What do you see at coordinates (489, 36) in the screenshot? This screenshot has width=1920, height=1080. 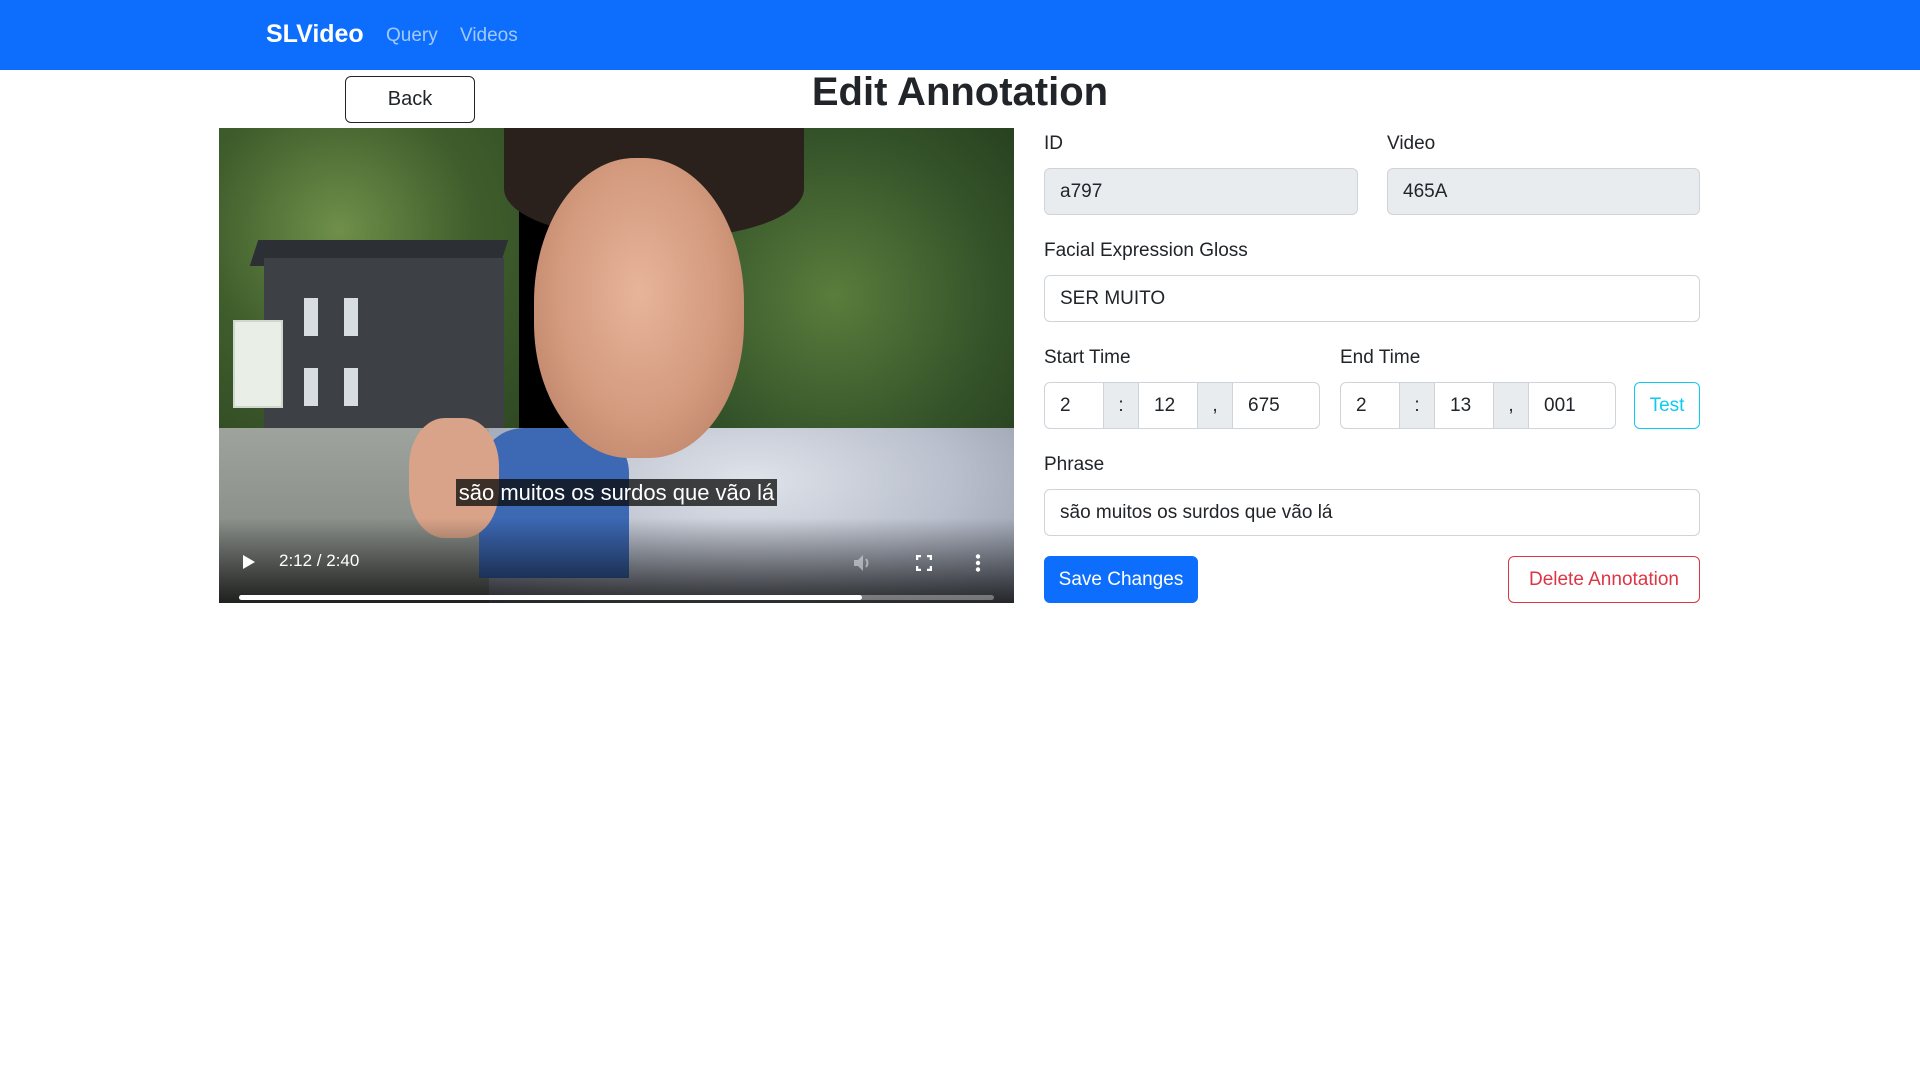 I see `nav-link-videos: Videos` at bounding box center [489, 36].